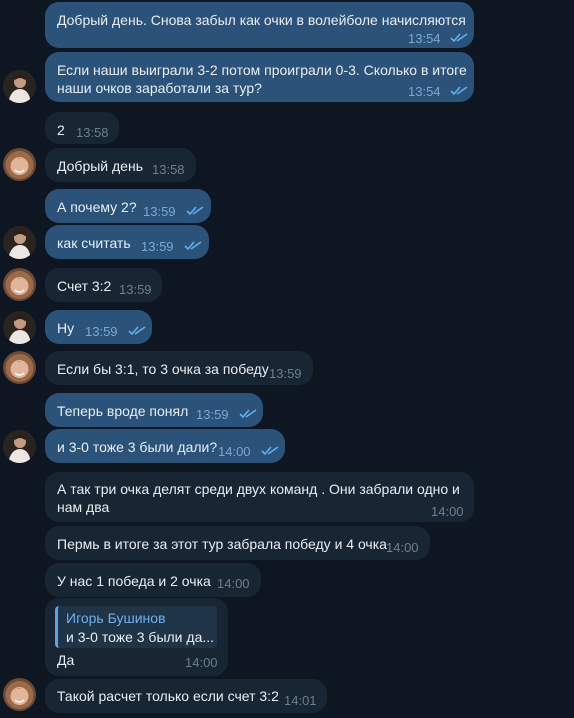 The width and height of the screenshot is (574, 718). What do you see at coordinates (97, 207) in the screenshot?
I see `message-text: А почему 2?` at bounding box center [97, 207].